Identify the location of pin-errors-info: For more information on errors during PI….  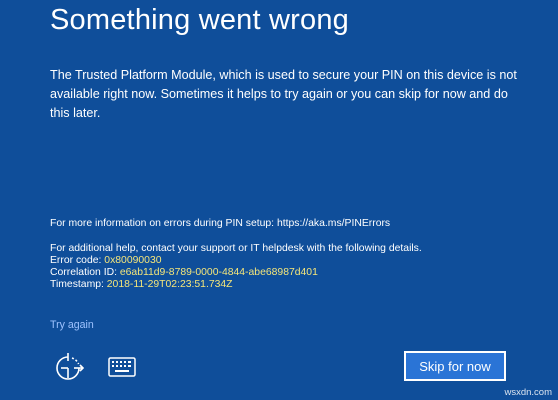
(220, 223).